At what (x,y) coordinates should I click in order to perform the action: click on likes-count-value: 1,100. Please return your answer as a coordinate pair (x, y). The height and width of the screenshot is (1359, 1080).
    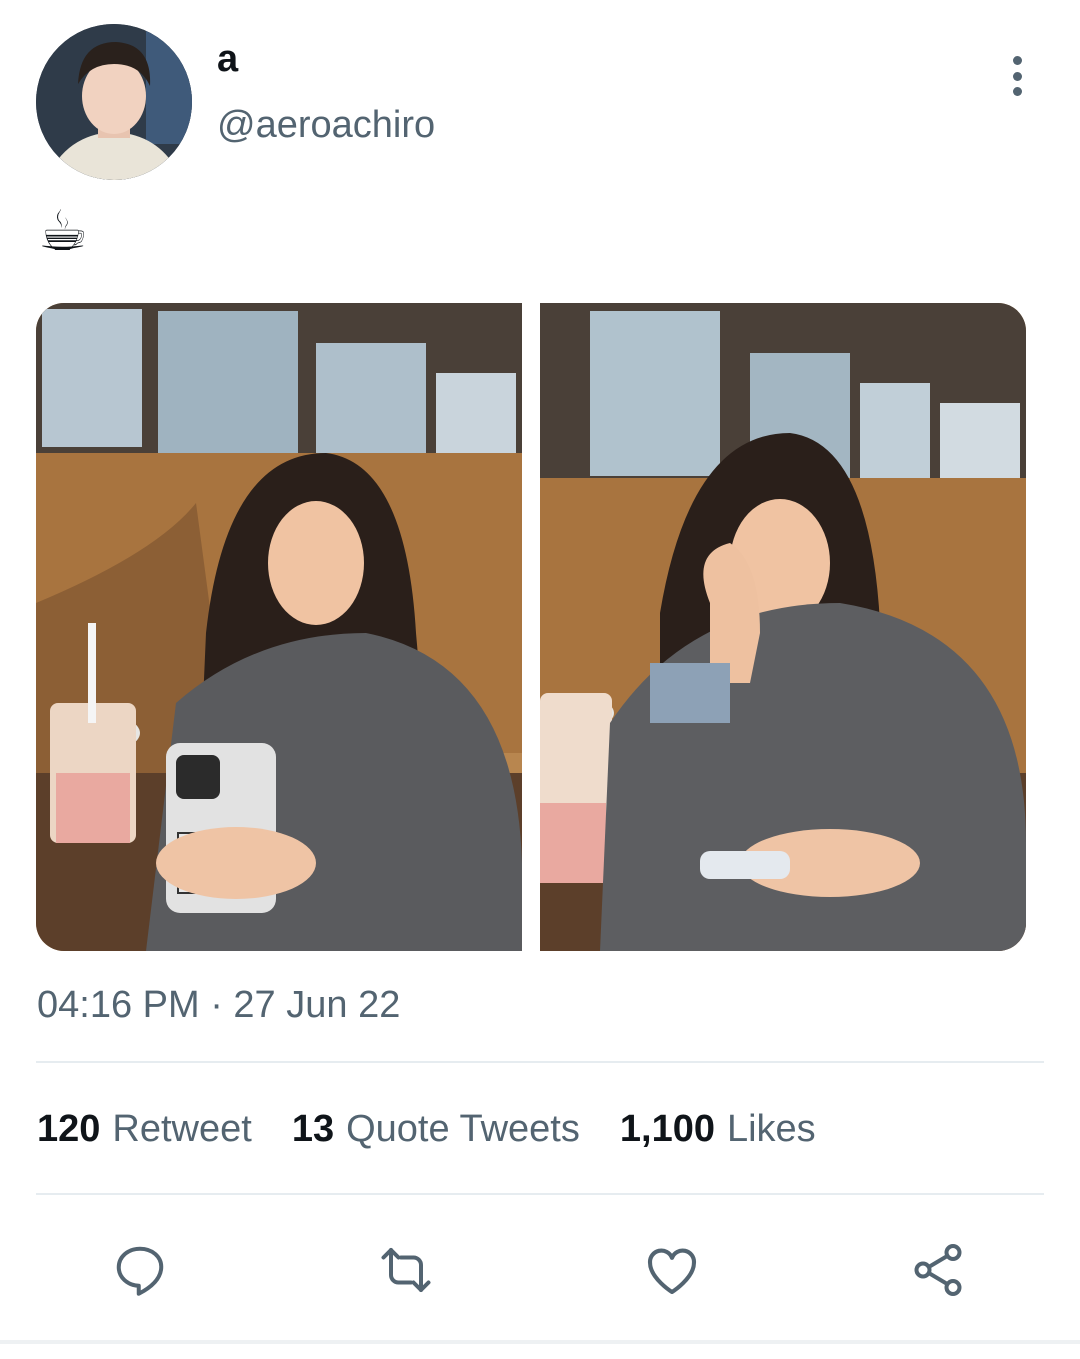
    Looking at the image, I should click on (667, 1129).